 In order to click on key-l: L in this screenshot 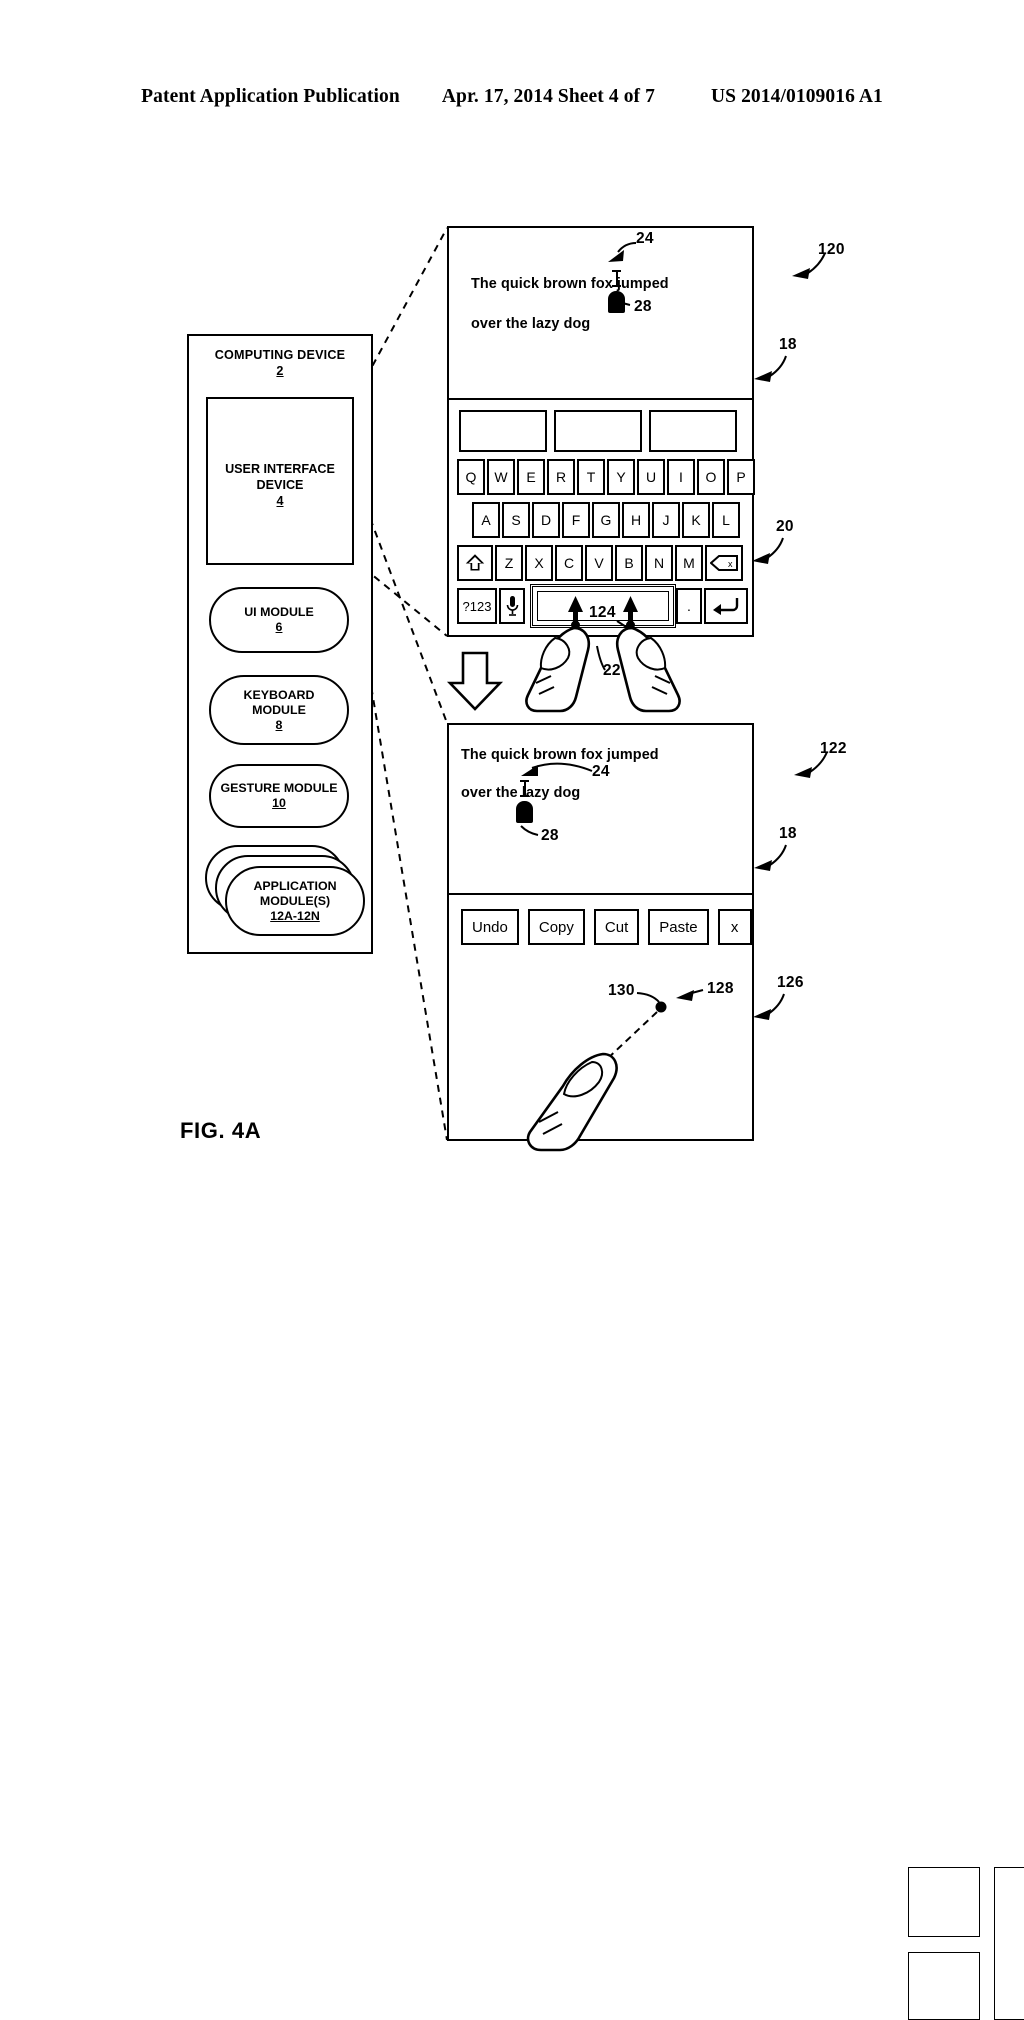, I will do `click(726, 520)`.